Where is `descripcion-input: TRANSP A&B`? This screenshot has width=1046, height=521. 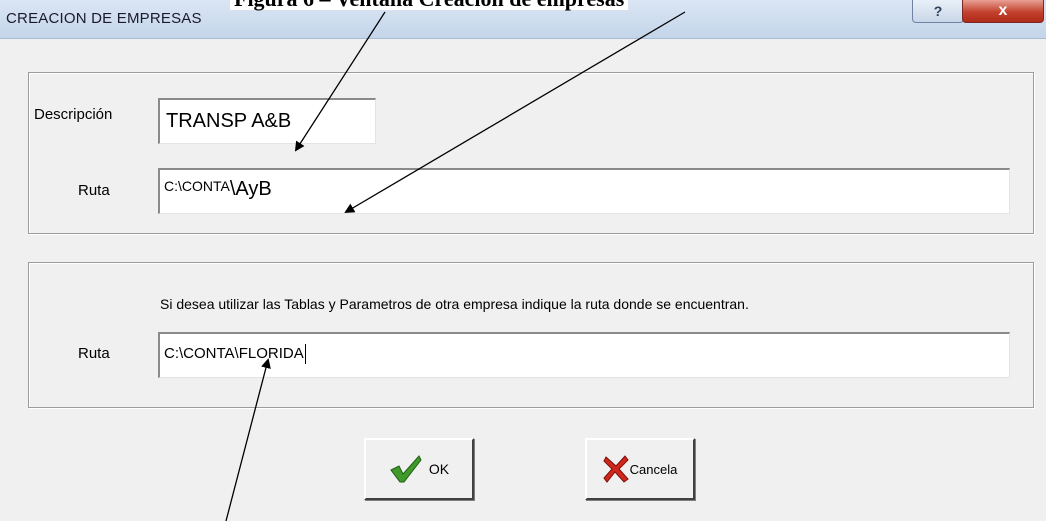 descripcion-input: TRANSP A&B is located at coordinates (267, 121).